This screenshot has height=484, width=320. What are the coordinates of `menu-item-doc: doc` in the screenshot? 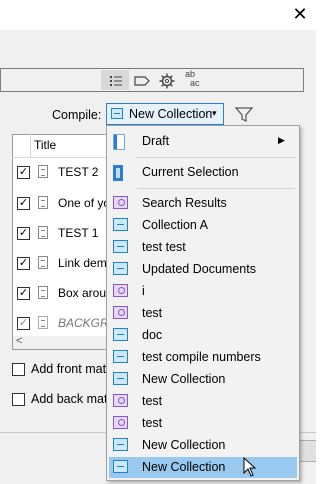 It's located at (203, 335).